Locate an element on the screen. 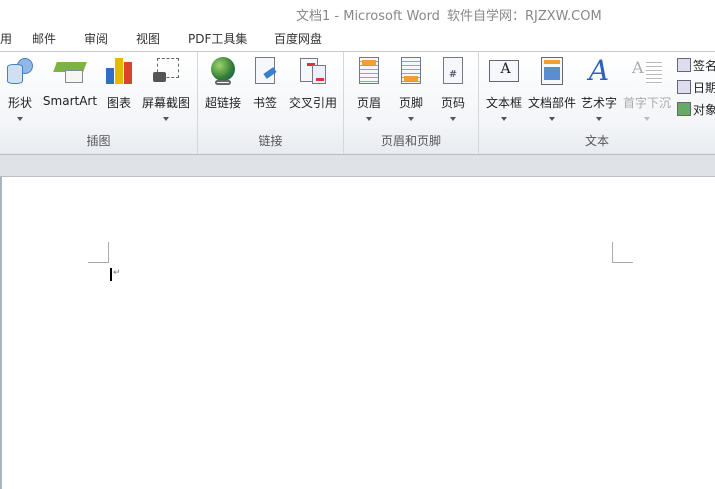  quick-parts-icon is located at coordinates (552, 71).